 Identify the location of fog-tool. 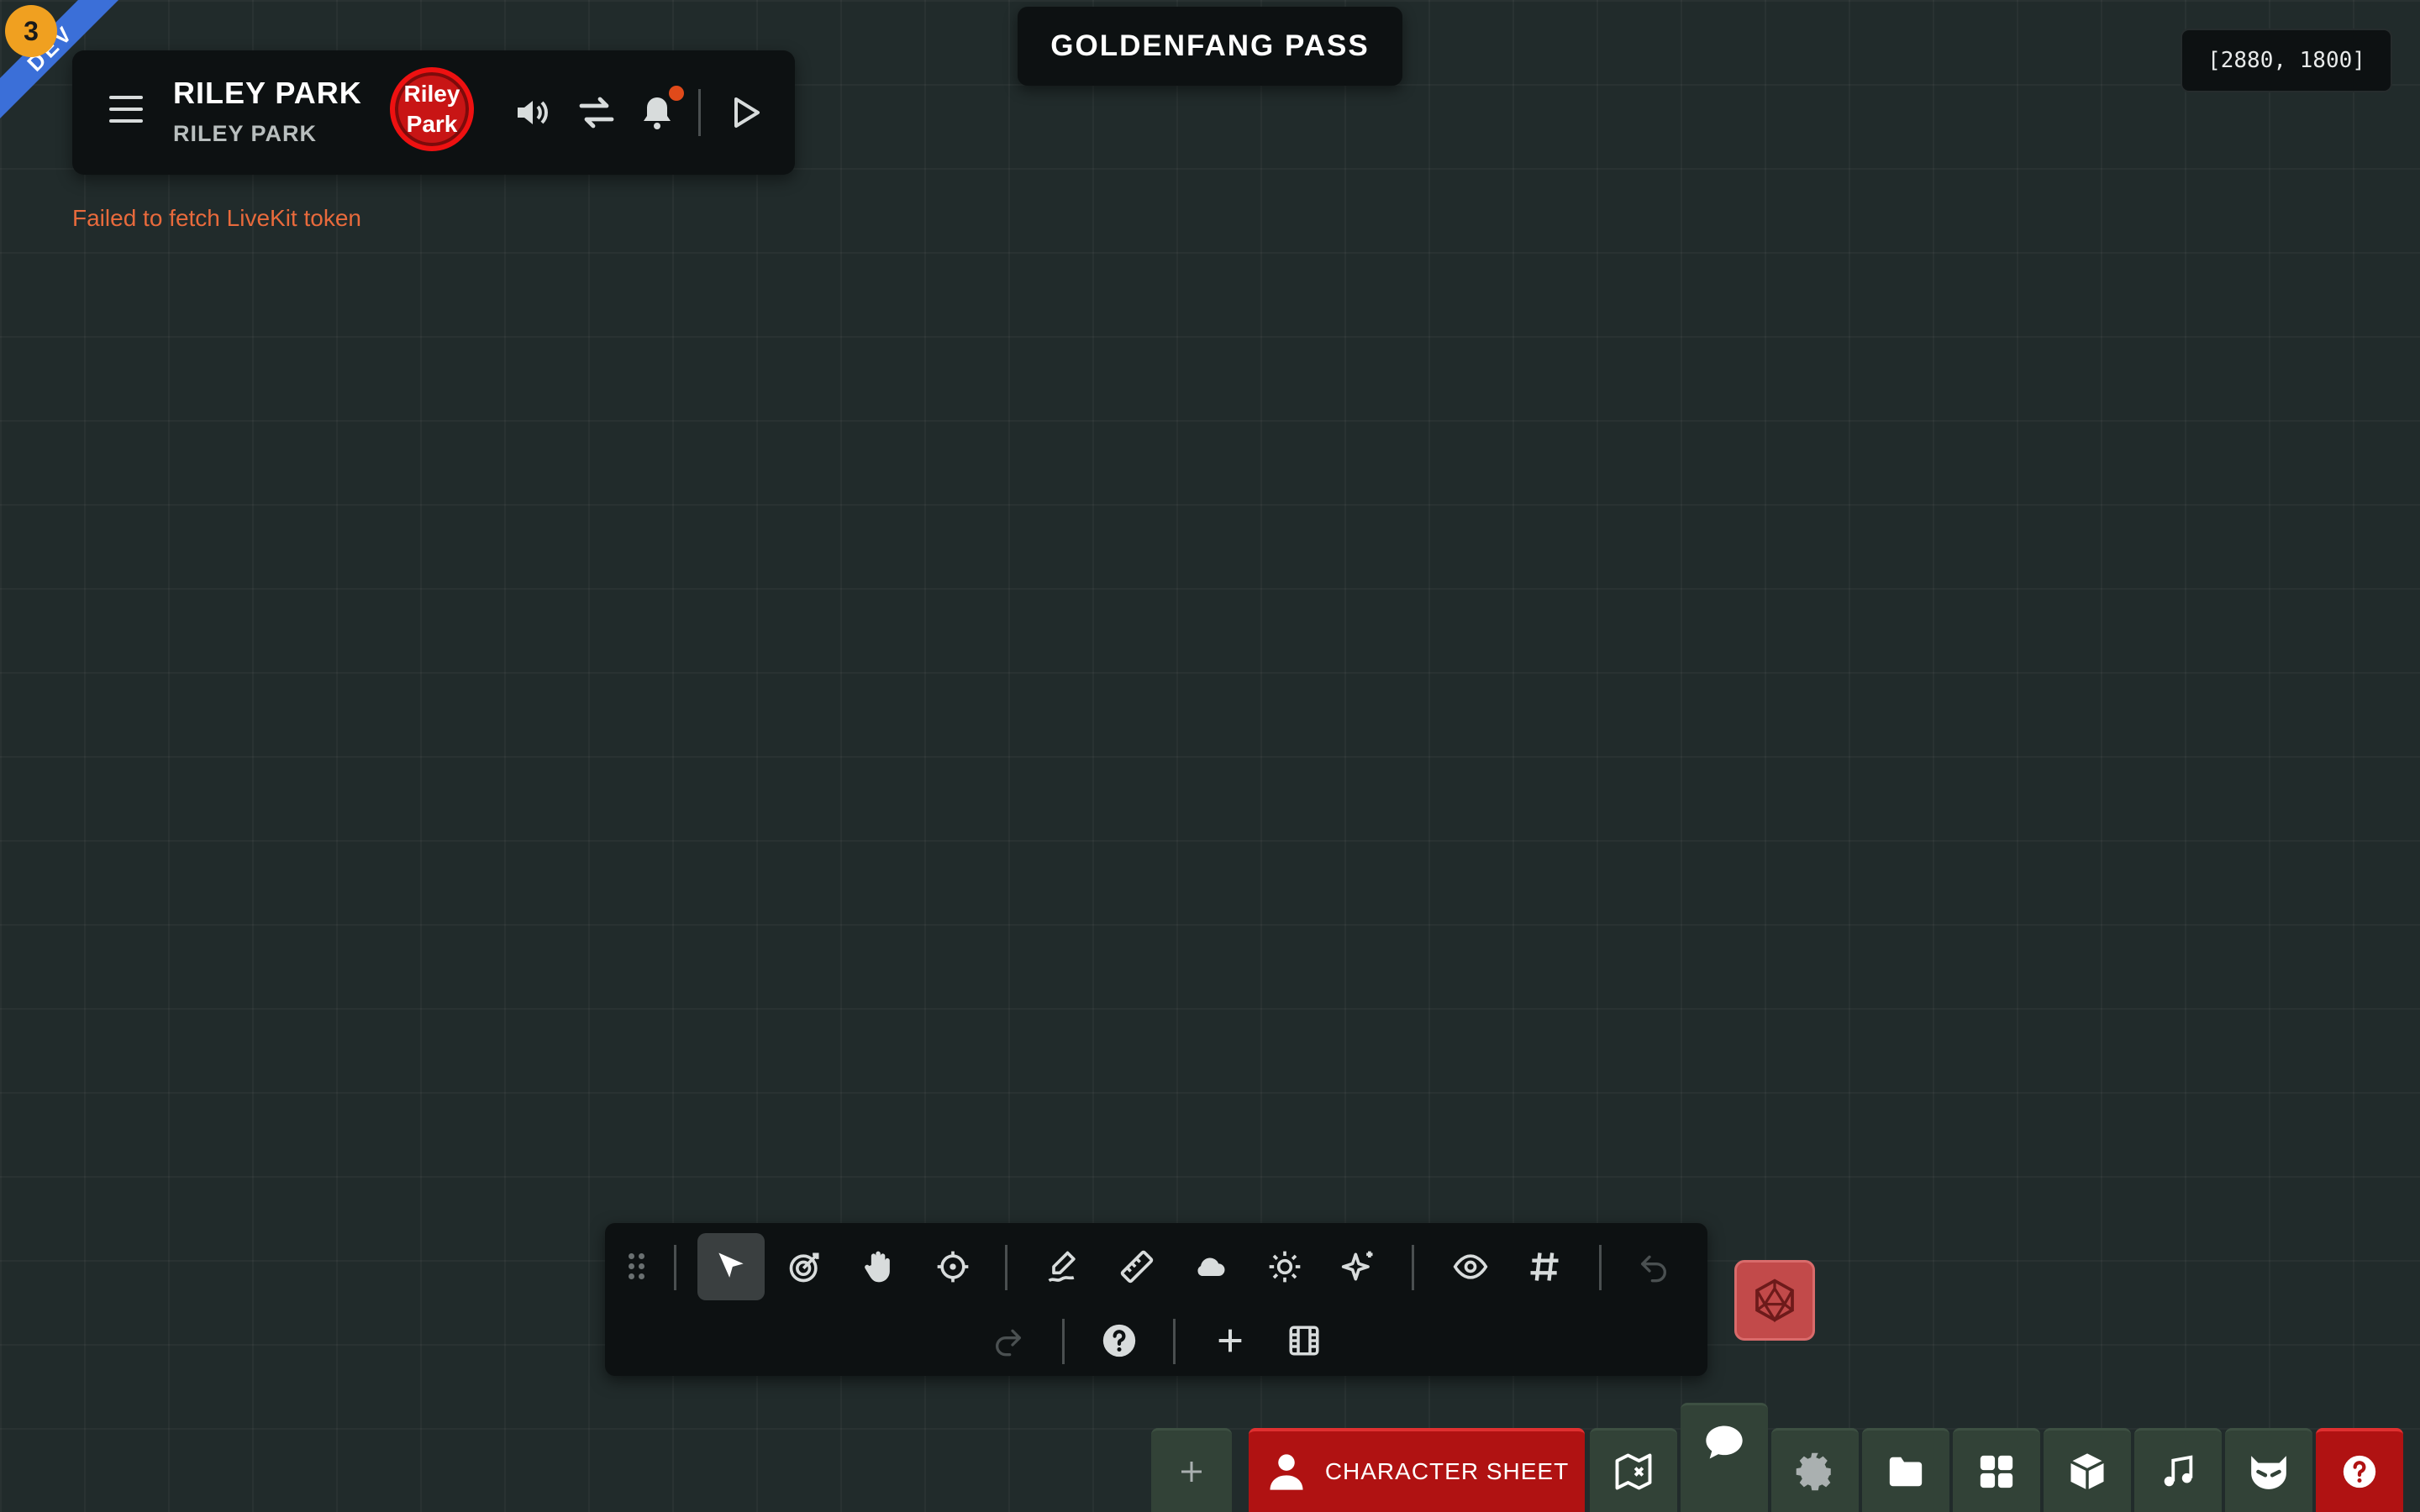
(1210, 1266).